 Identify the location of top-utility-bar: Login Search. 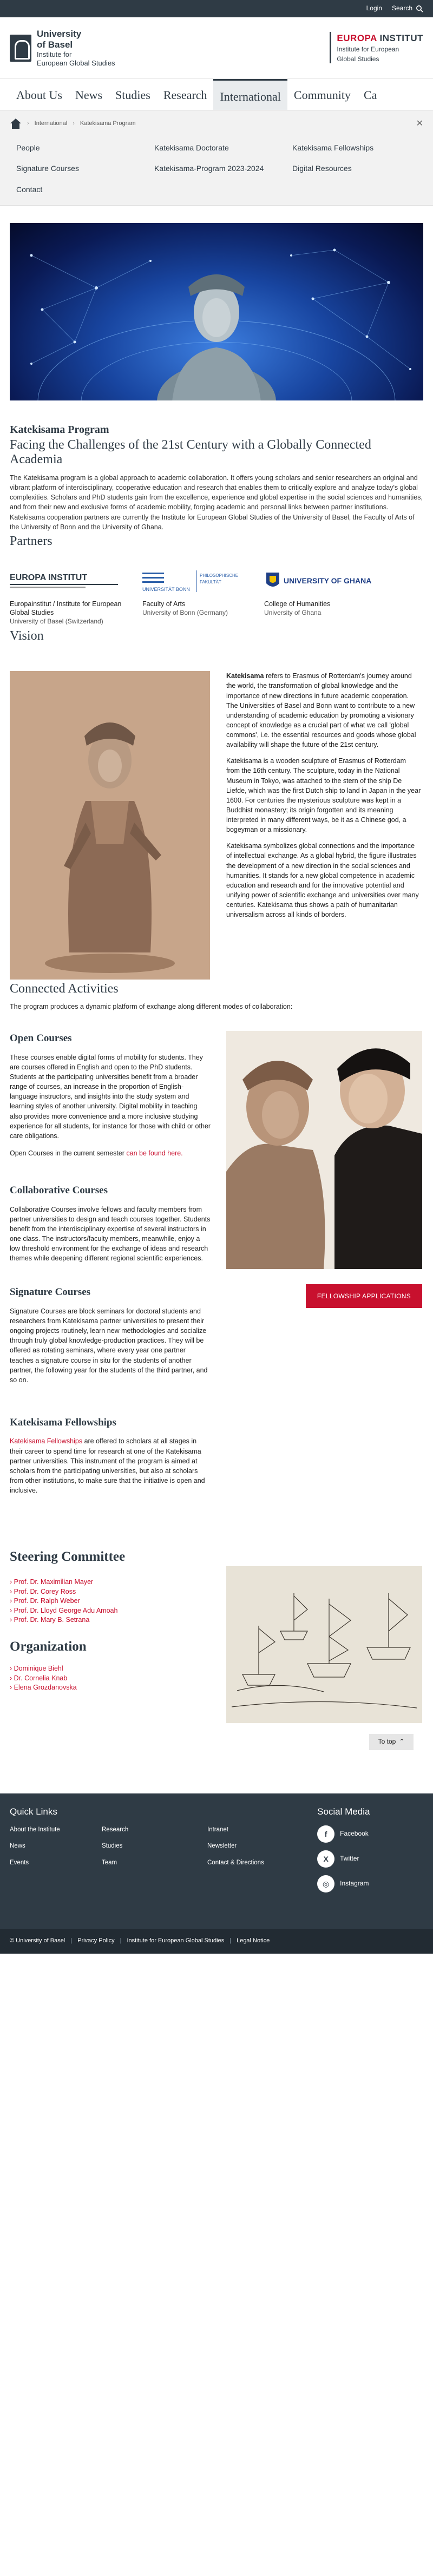
(216, 8).